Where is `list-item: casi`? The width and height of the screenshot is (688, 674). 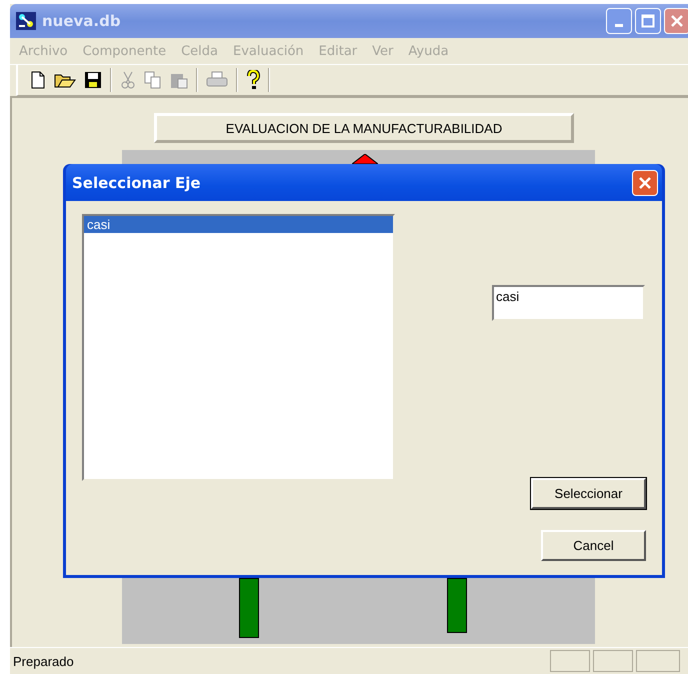
list-item: casi is located at coordinates (238, 224).